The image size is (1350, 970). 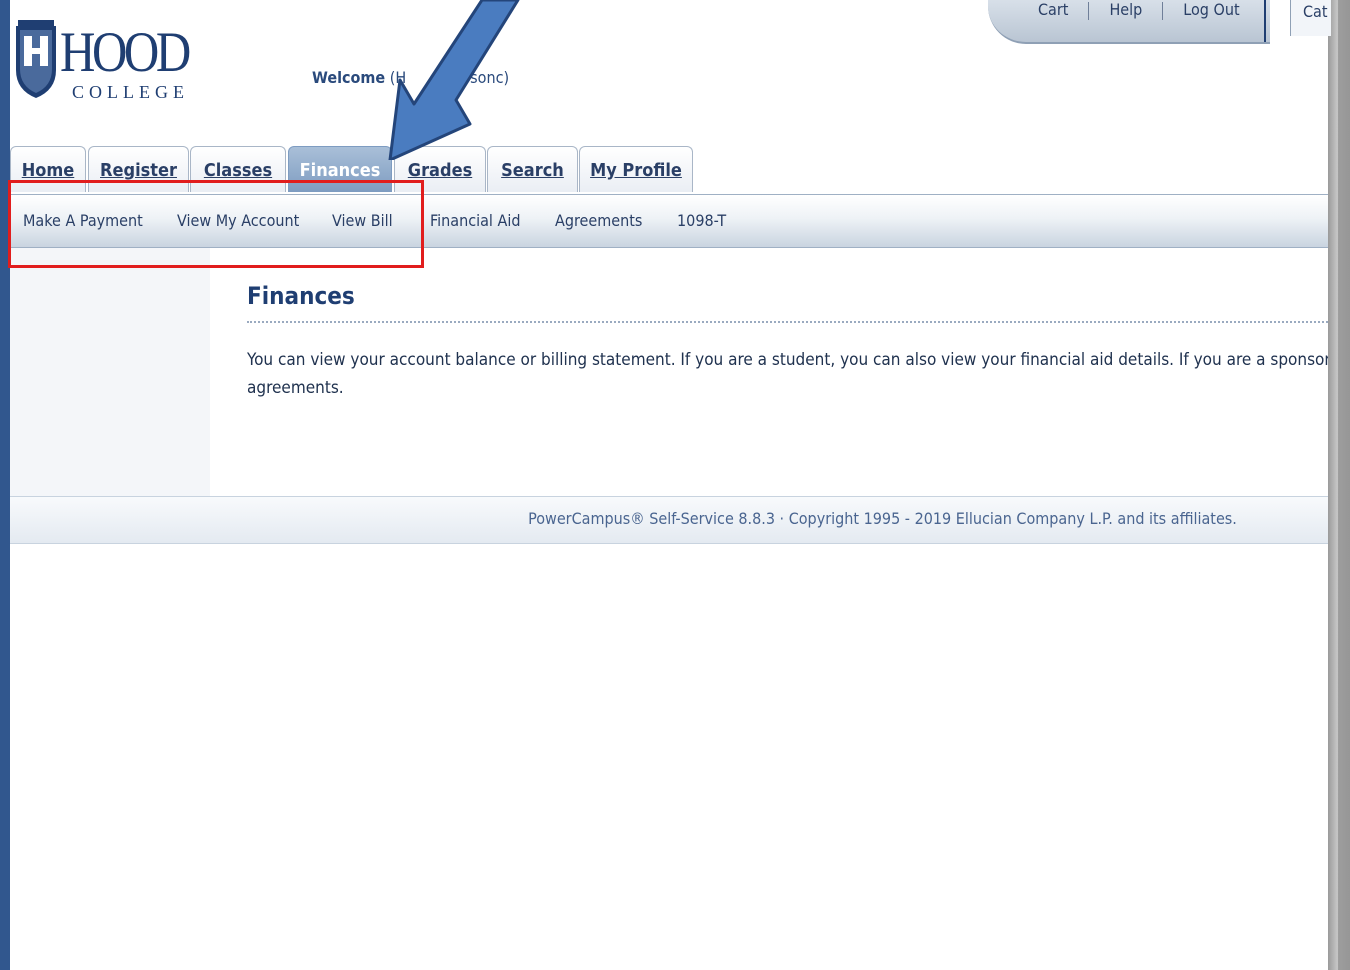 What do you see at coordinates (398, 77) in the screenshot?
I see `welcome-user: (H` at bounding box center [398, 77].